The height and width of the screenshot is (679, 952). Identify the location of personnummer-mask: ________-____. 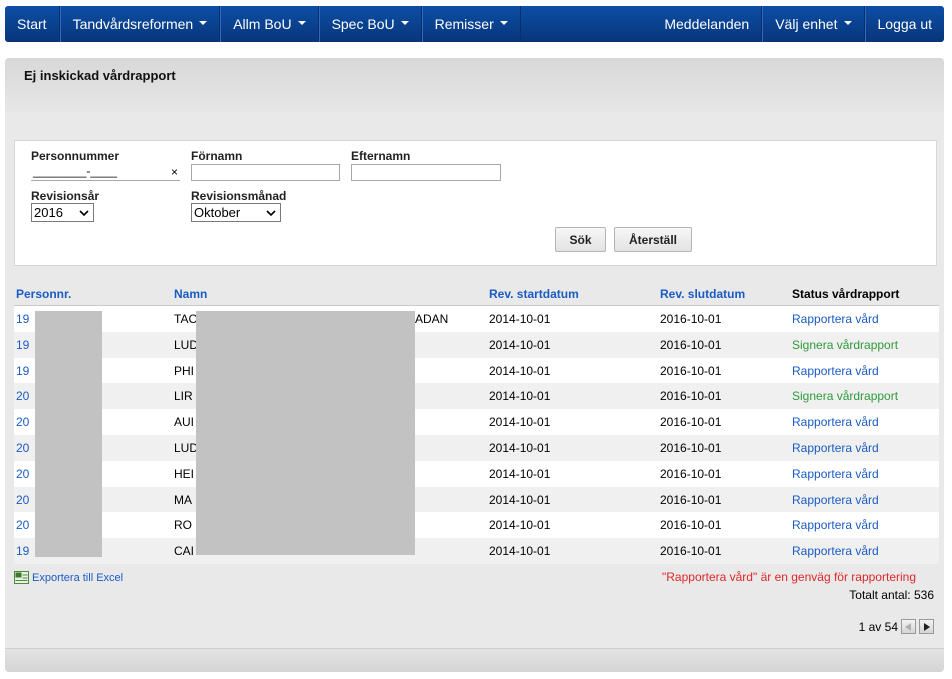
(75, 171).